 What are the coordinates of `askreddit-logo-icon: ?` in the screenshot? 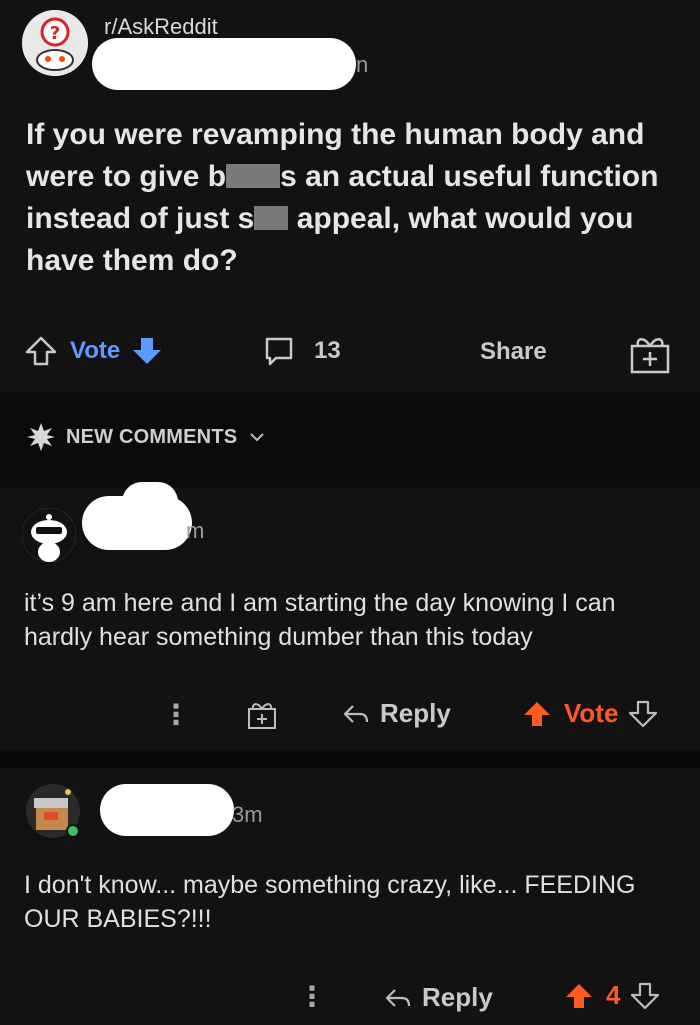 It's located at (55, 43).